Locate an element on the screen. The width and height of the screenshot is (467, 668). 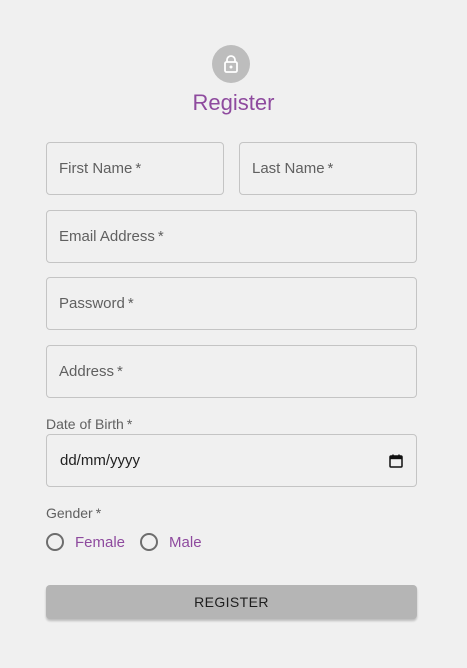
gender-label: Gender * is located at coordinates (73, 513).